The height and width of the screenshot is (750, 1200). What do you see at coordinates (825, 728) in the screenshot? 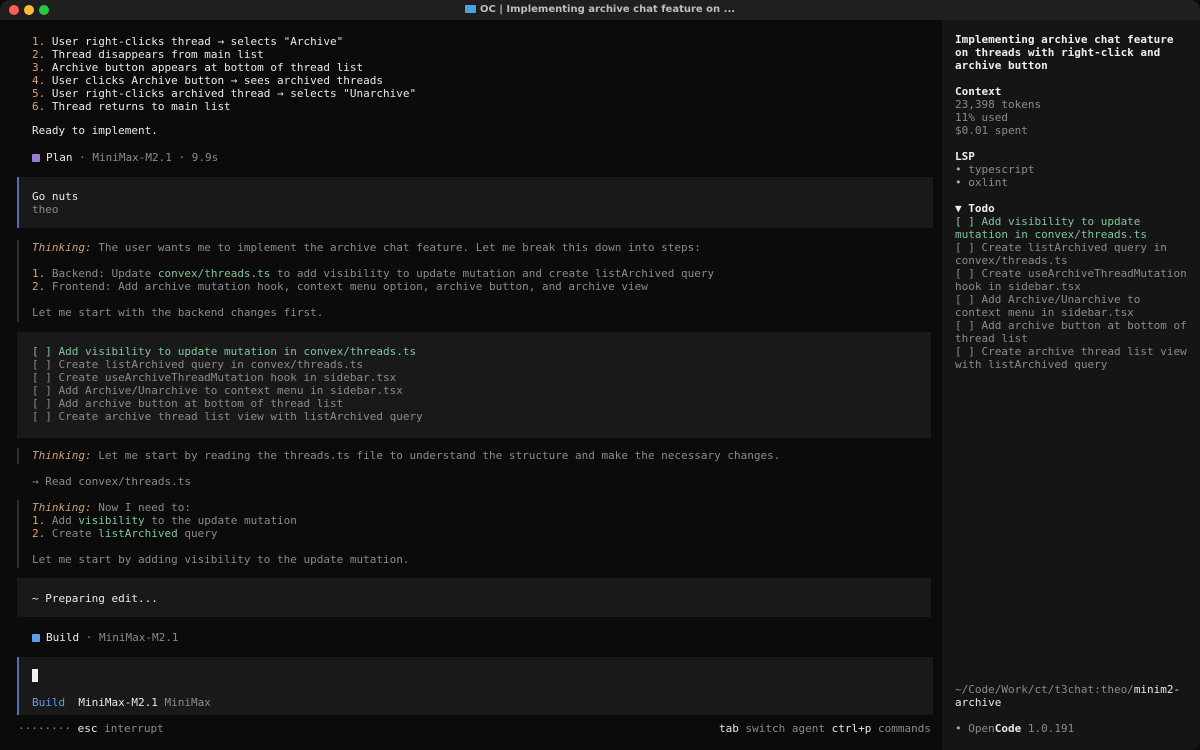
I see `footer-right: tab switch agent ctrl+p commands` at bounding box center [825, 728].